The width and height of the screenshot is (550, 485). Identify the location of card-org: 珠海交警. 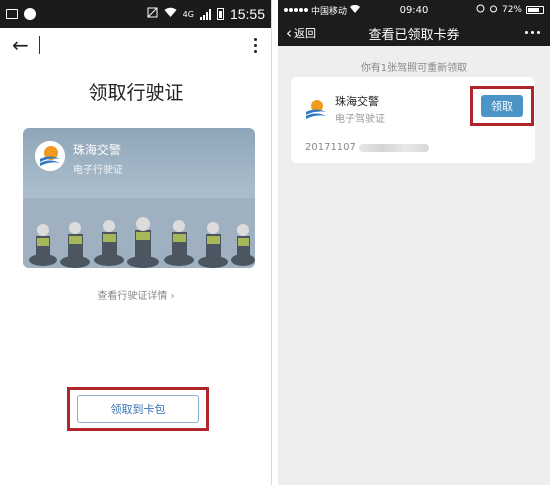
(97, 150).